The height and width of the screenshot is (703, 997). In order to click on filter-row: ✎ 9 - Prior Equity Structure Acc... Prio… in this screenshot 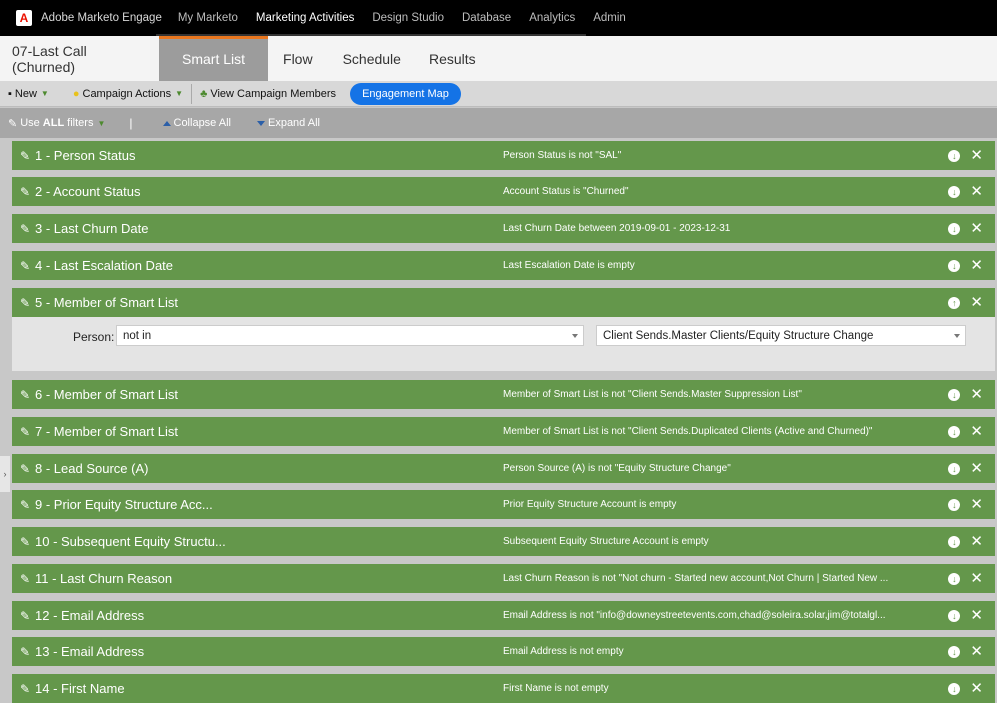, I will do `click(503, 504)`.